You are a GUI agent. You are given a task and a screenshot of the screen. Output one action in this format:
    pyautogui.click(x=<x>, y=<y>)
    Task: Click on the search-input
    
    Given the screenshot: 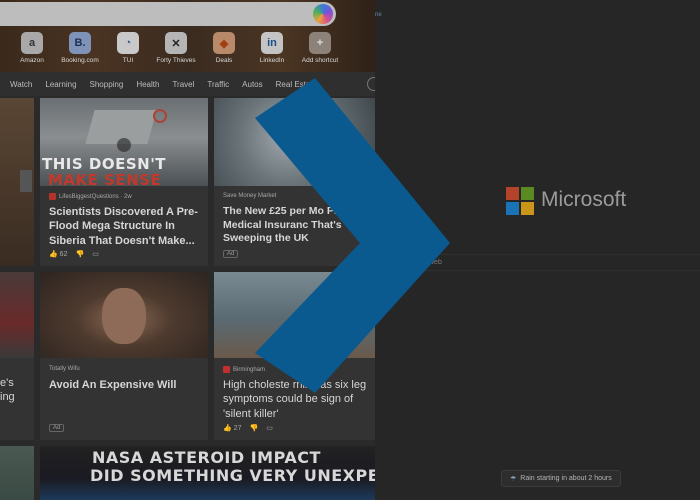 What is the action you would take?
    pyautogui.click(x=168, y=14)
    